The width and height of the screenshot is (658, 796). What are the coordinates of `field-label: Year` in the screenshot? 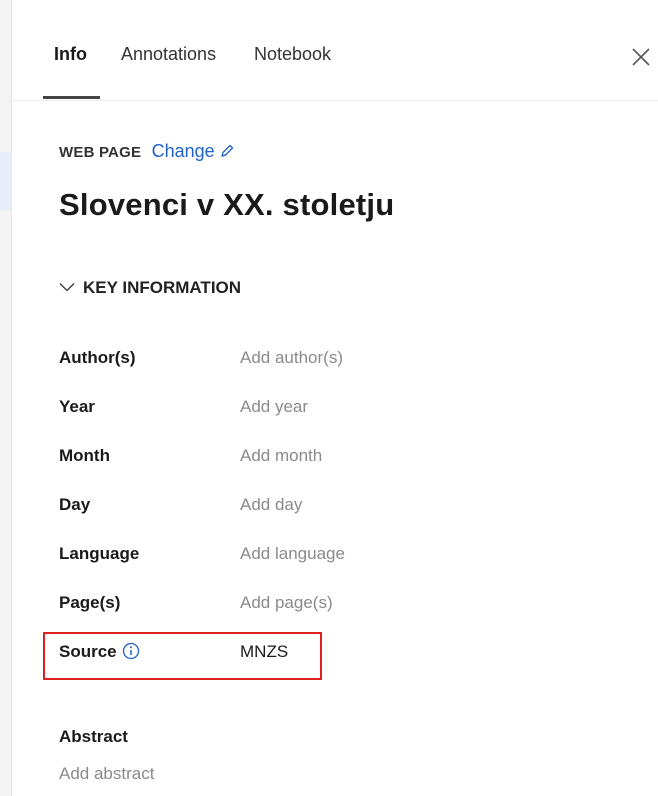 It's located at (77, 406).